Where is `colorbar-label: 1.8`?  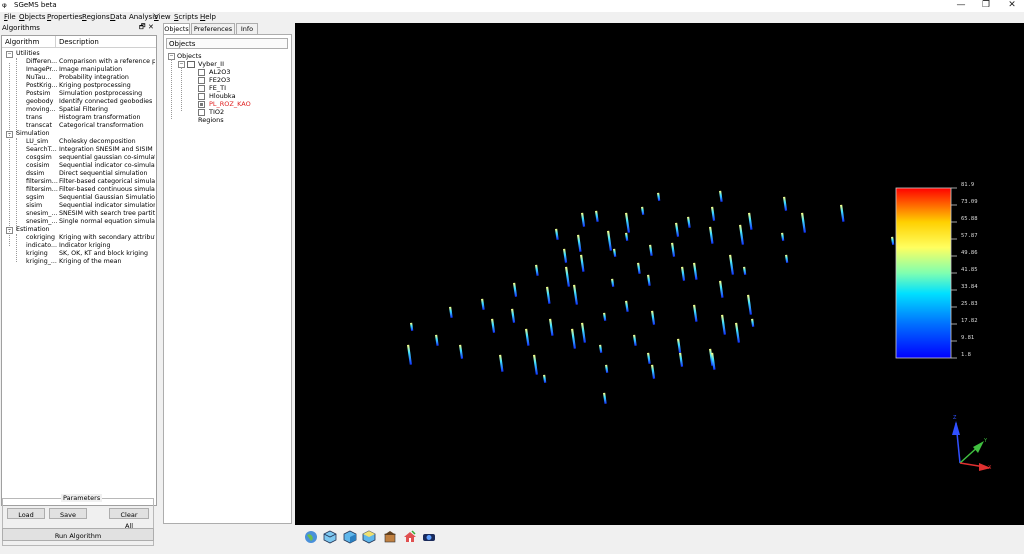 colorbar-label: 1.8 is located at coordinates (966, 355).